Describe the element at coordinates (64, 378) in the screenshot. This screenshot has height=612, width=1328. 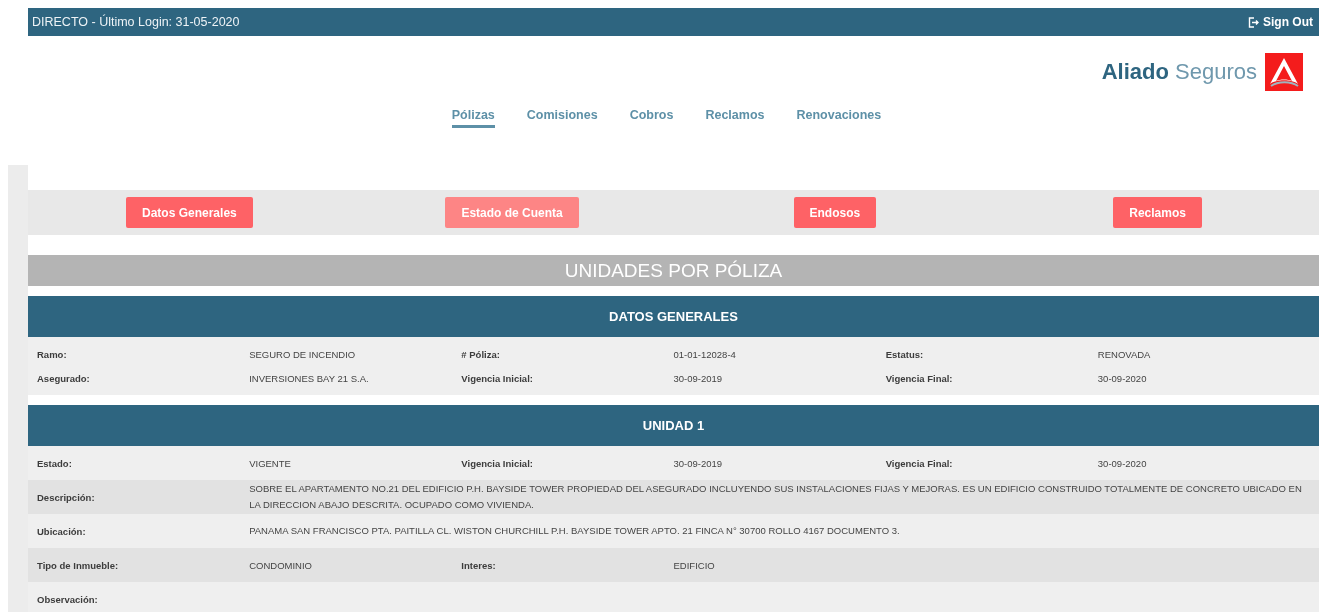
I see `field-label: Asegurado:` at that location.